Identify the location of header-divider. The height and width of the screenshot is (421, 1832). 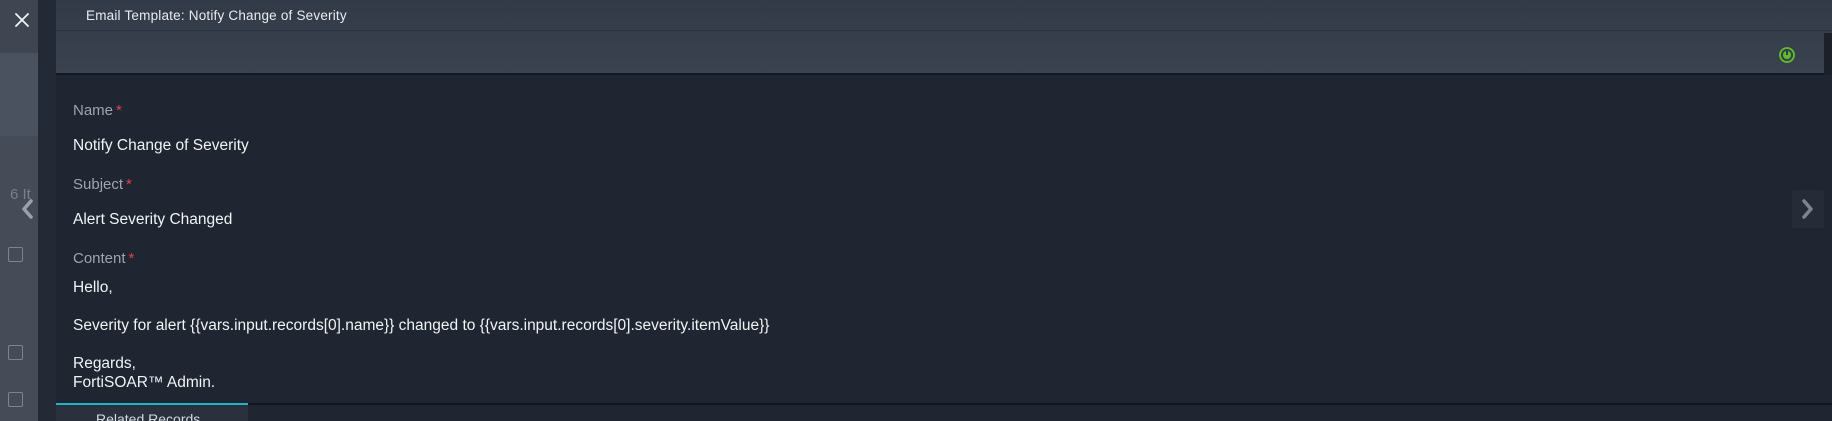
(944, 30).